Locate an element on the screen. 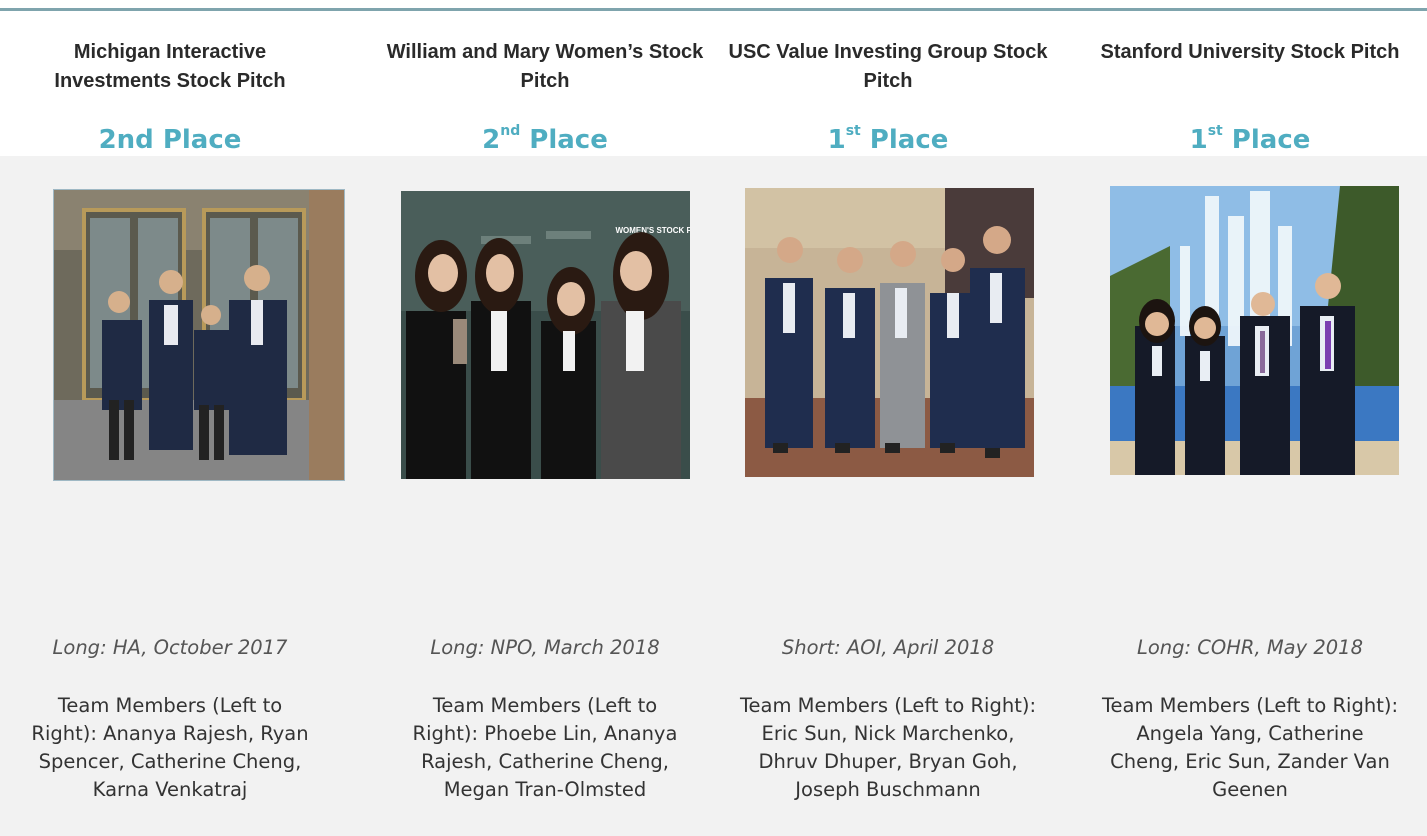  competition-title: USC Value Investing Group Stock Pitch is located at coordinates (888, 66).